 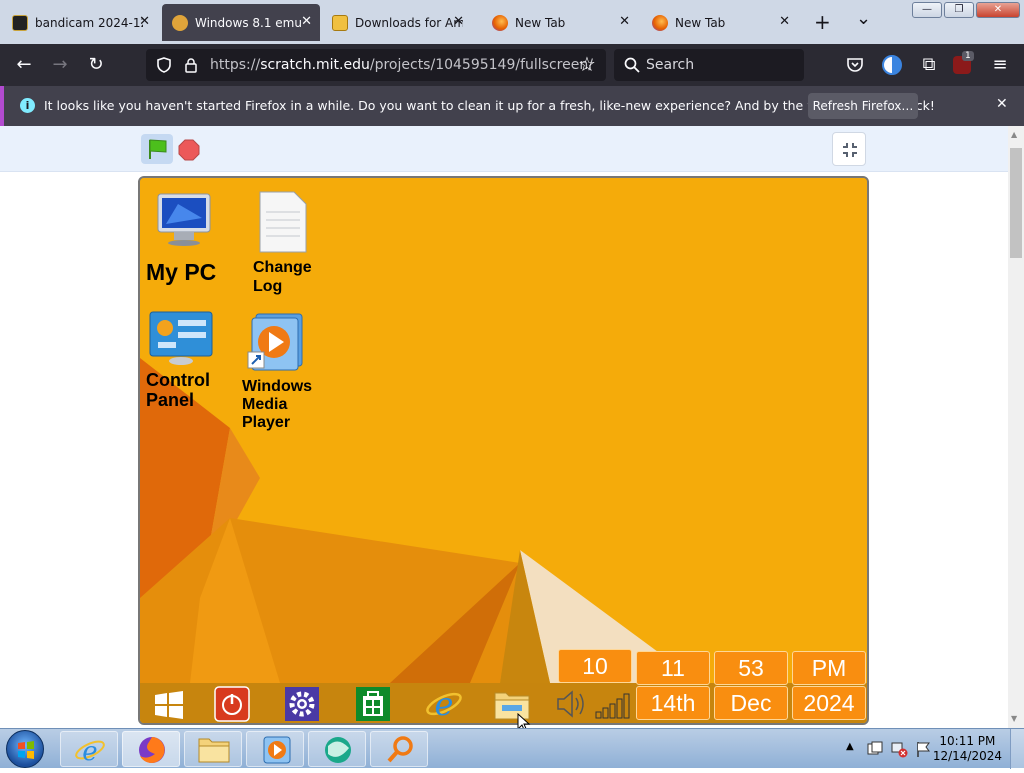 What do you see at coordinates (277, 404) in the screenshot?
I see `media-player-label: Windows Media Player` at bounding box center [277, 404].